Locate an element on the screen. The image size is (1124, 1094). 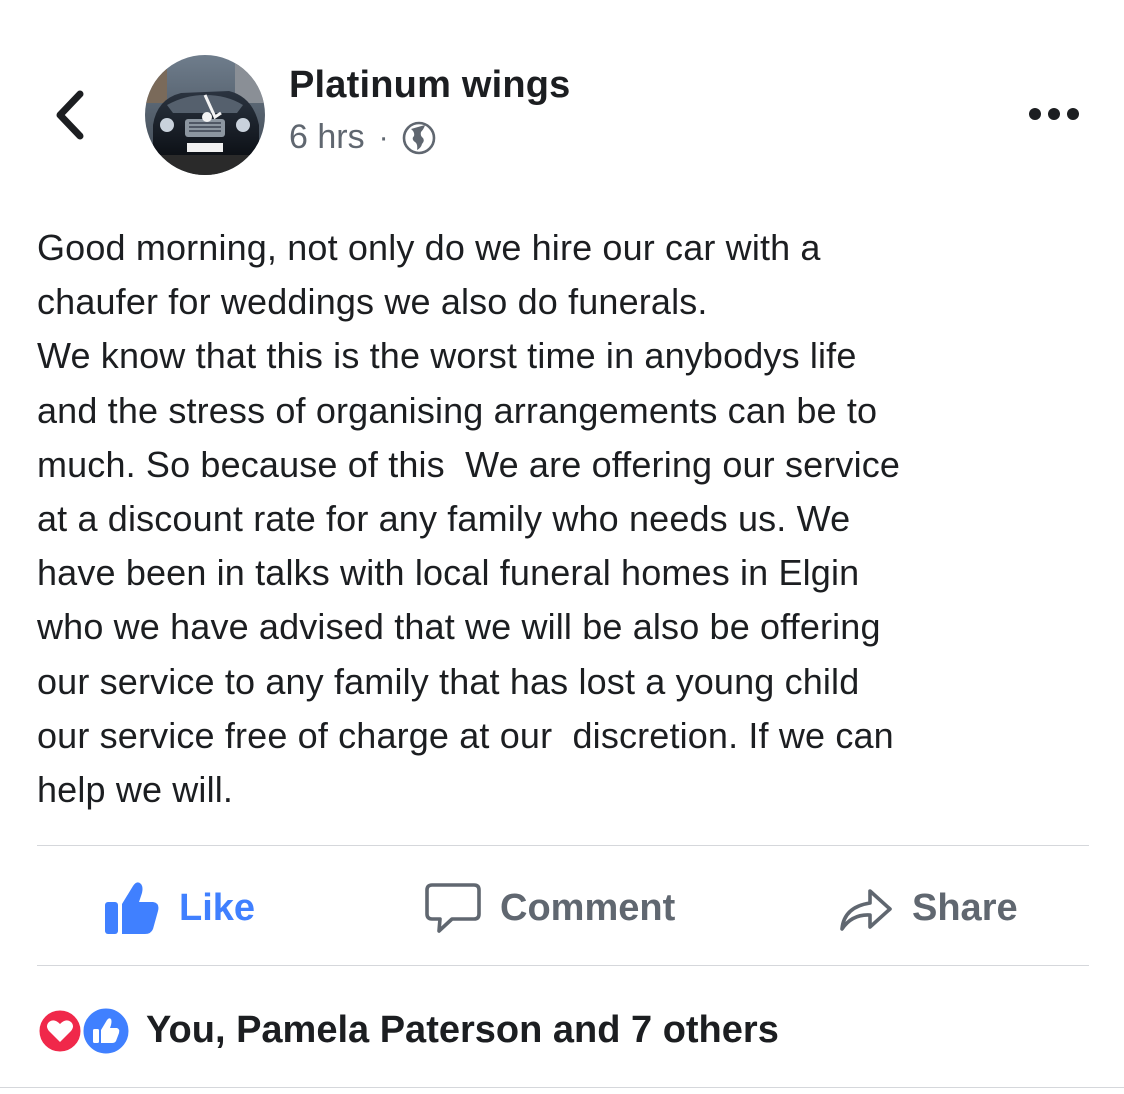
post-time: 6 hrs is located at coordinates (327, 137).